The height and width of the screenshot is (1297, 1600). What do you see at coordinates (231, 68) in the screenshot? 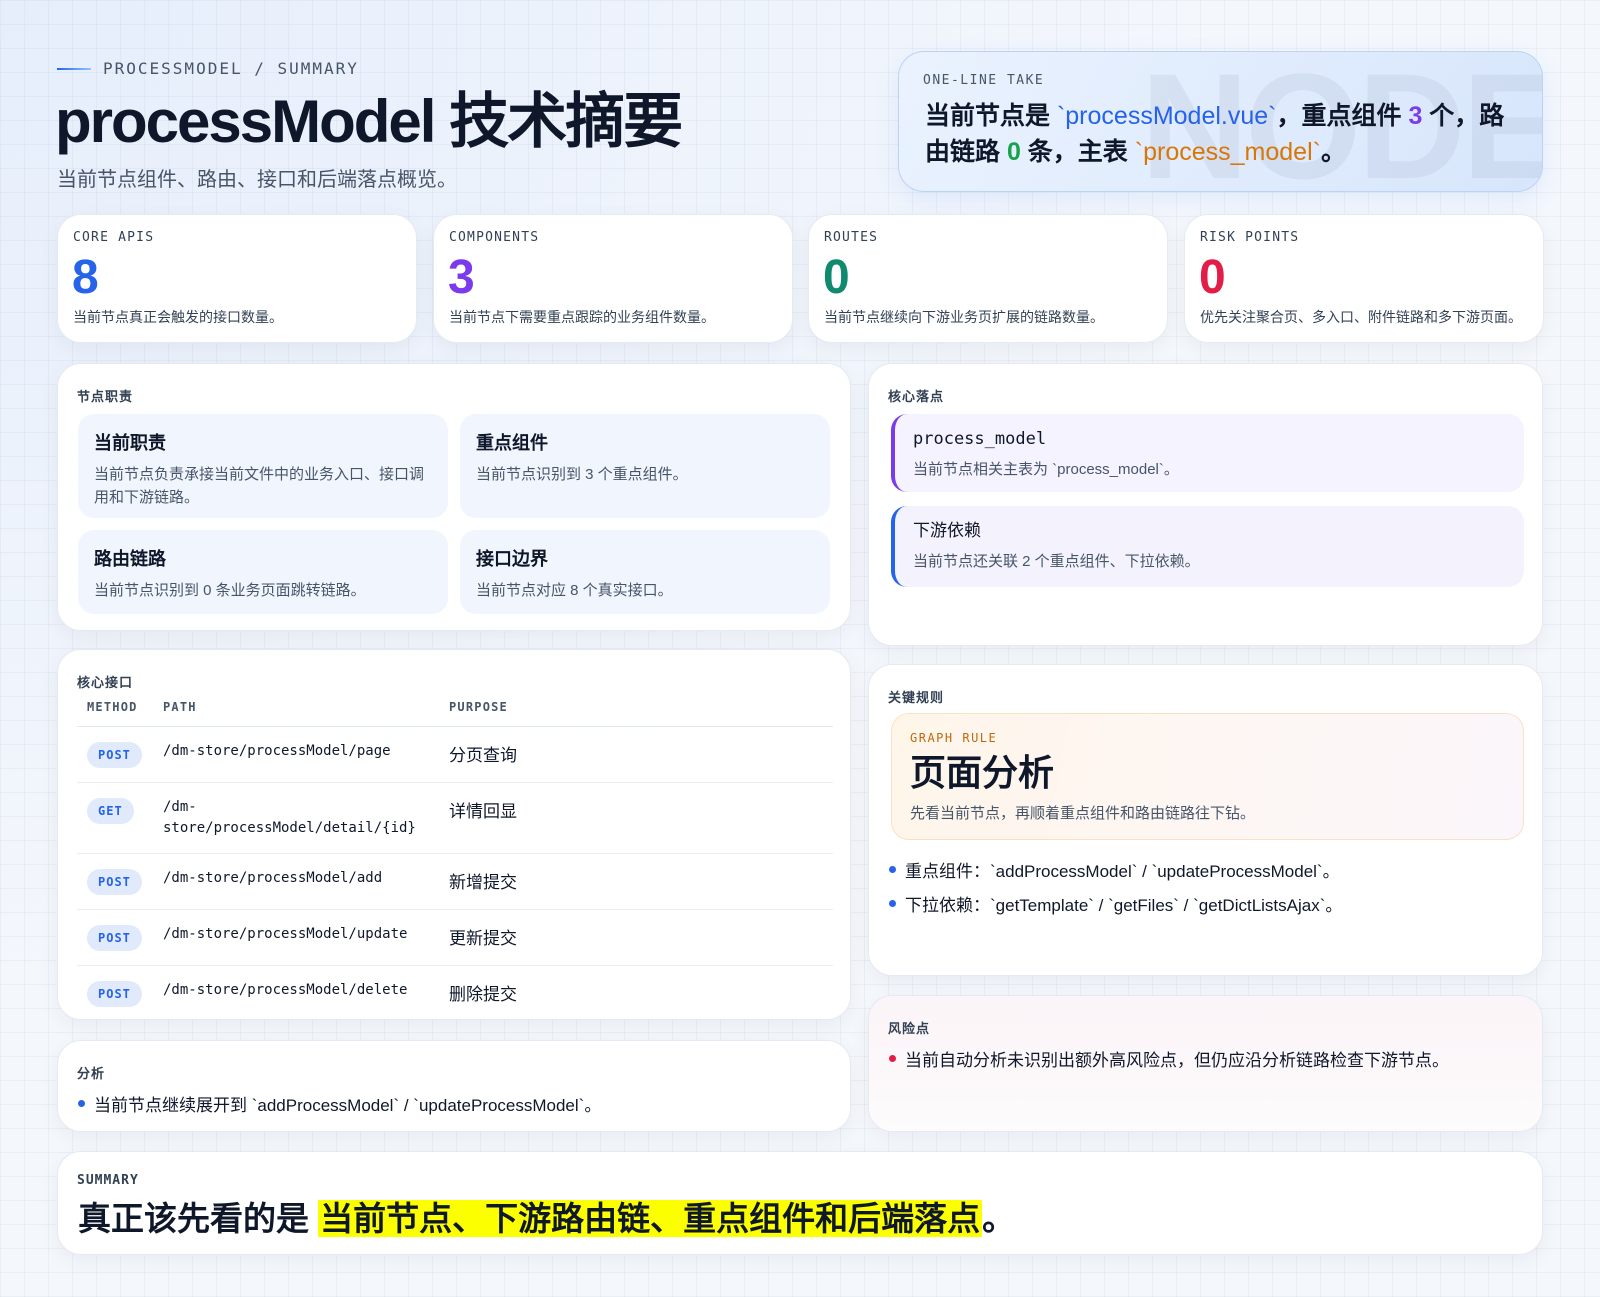
I see `eyebrow-text: PROCESSMODEL / SUMMARY` at bounding box center [231, 68].